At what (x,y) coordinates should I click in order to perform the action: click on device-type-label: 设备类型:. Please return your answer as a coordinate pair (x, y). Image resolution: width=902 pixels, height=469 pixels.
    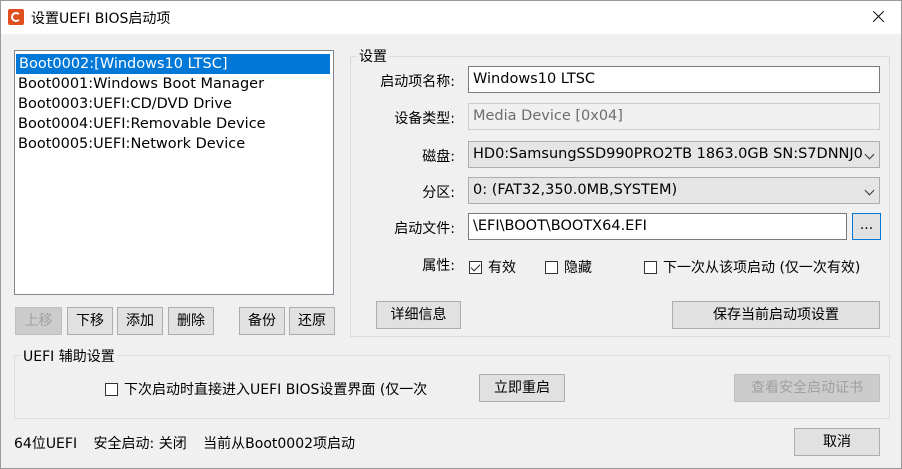
    Looking at the image, I should click on (424, 119).